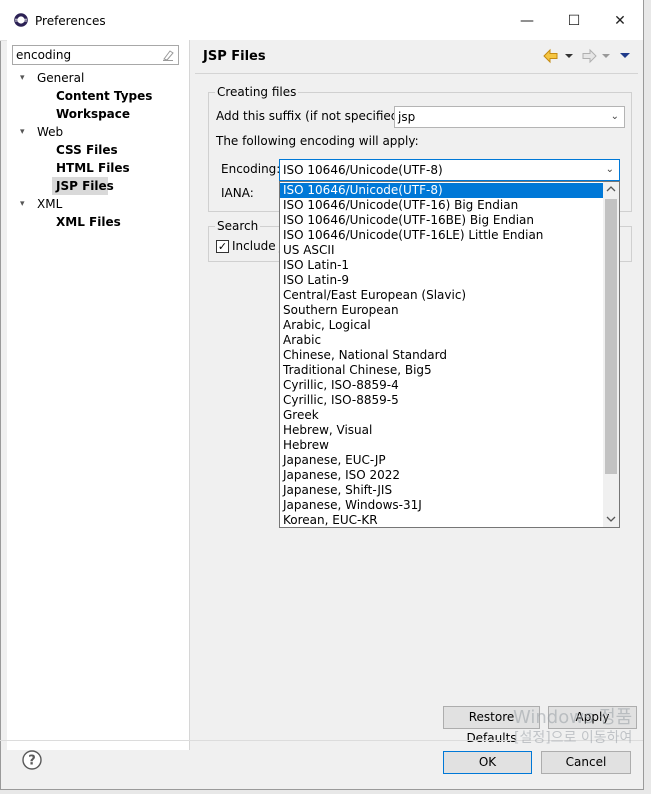  What do you see at coordinates (93, 168) in the screenshot?
I see `tree-item-html-files: HTML Files` at bounding box center [93, 168].